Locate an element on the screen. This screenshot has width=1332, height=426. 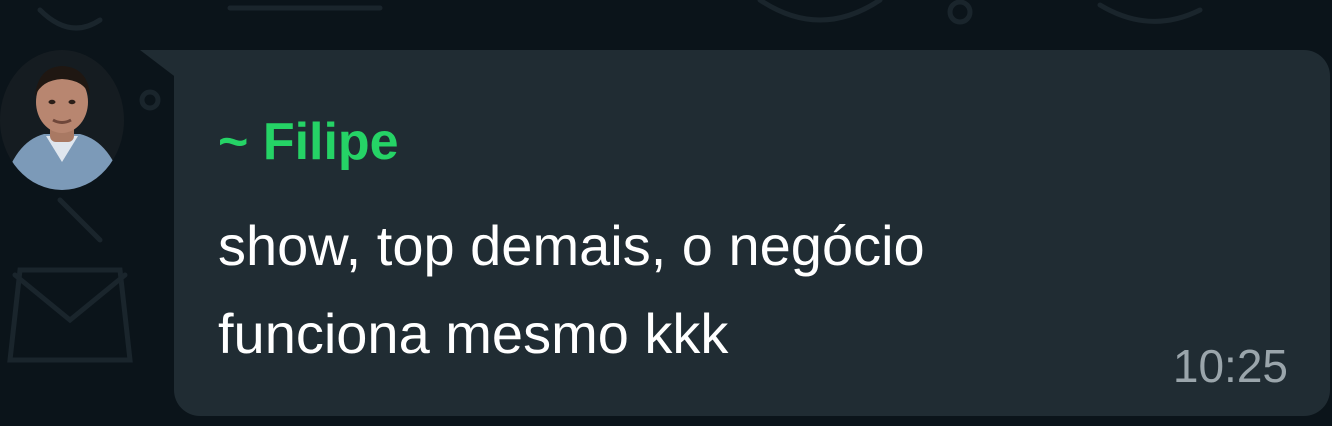
message-line: show, top demais, o negócio is located at coordinates (571, 245).